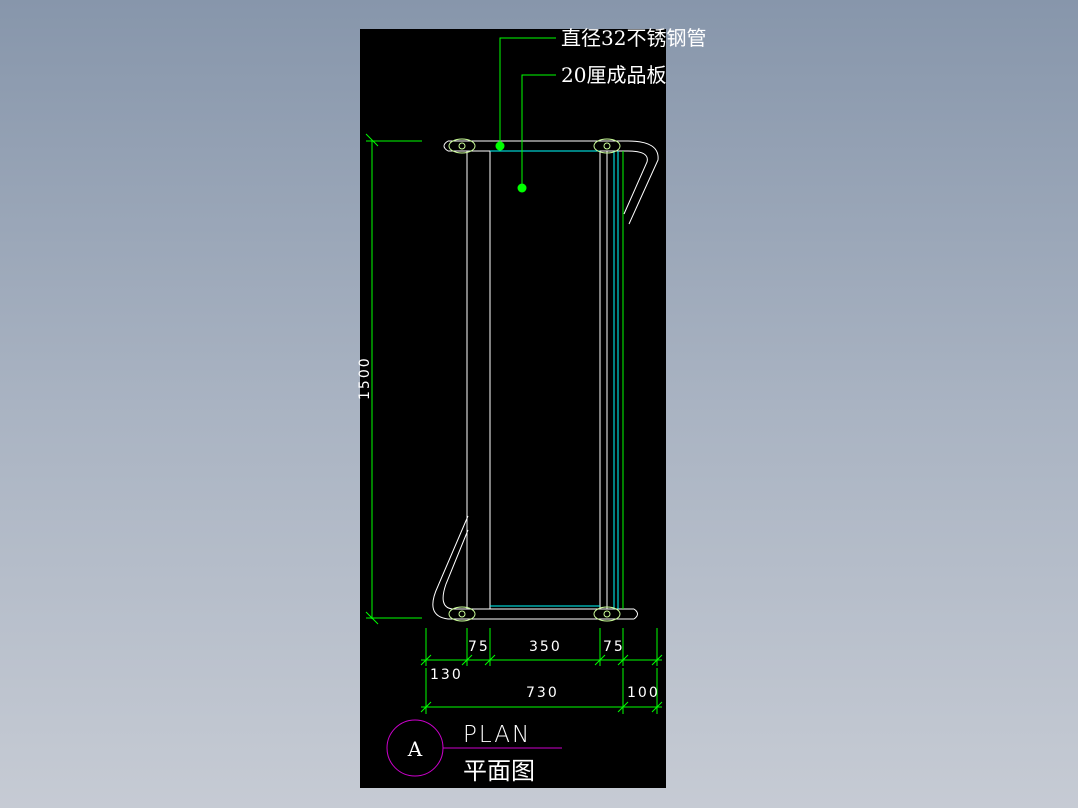  What do you see at coordinates (557, 379) in the screenshot?
I see `board-edges` at bounding box center [557, 379].